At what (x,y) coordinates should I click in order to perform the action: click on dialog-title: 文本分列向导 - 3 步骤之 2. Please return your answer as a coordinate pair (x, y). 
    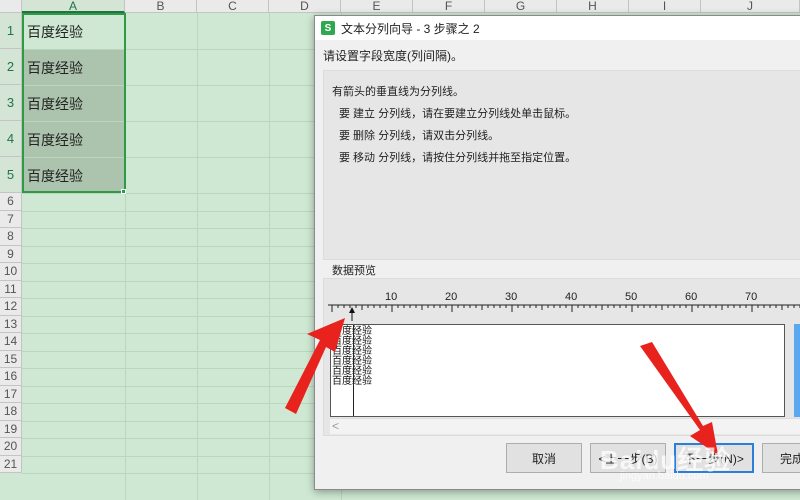
    Looking at the image, I should click on (410, 28).